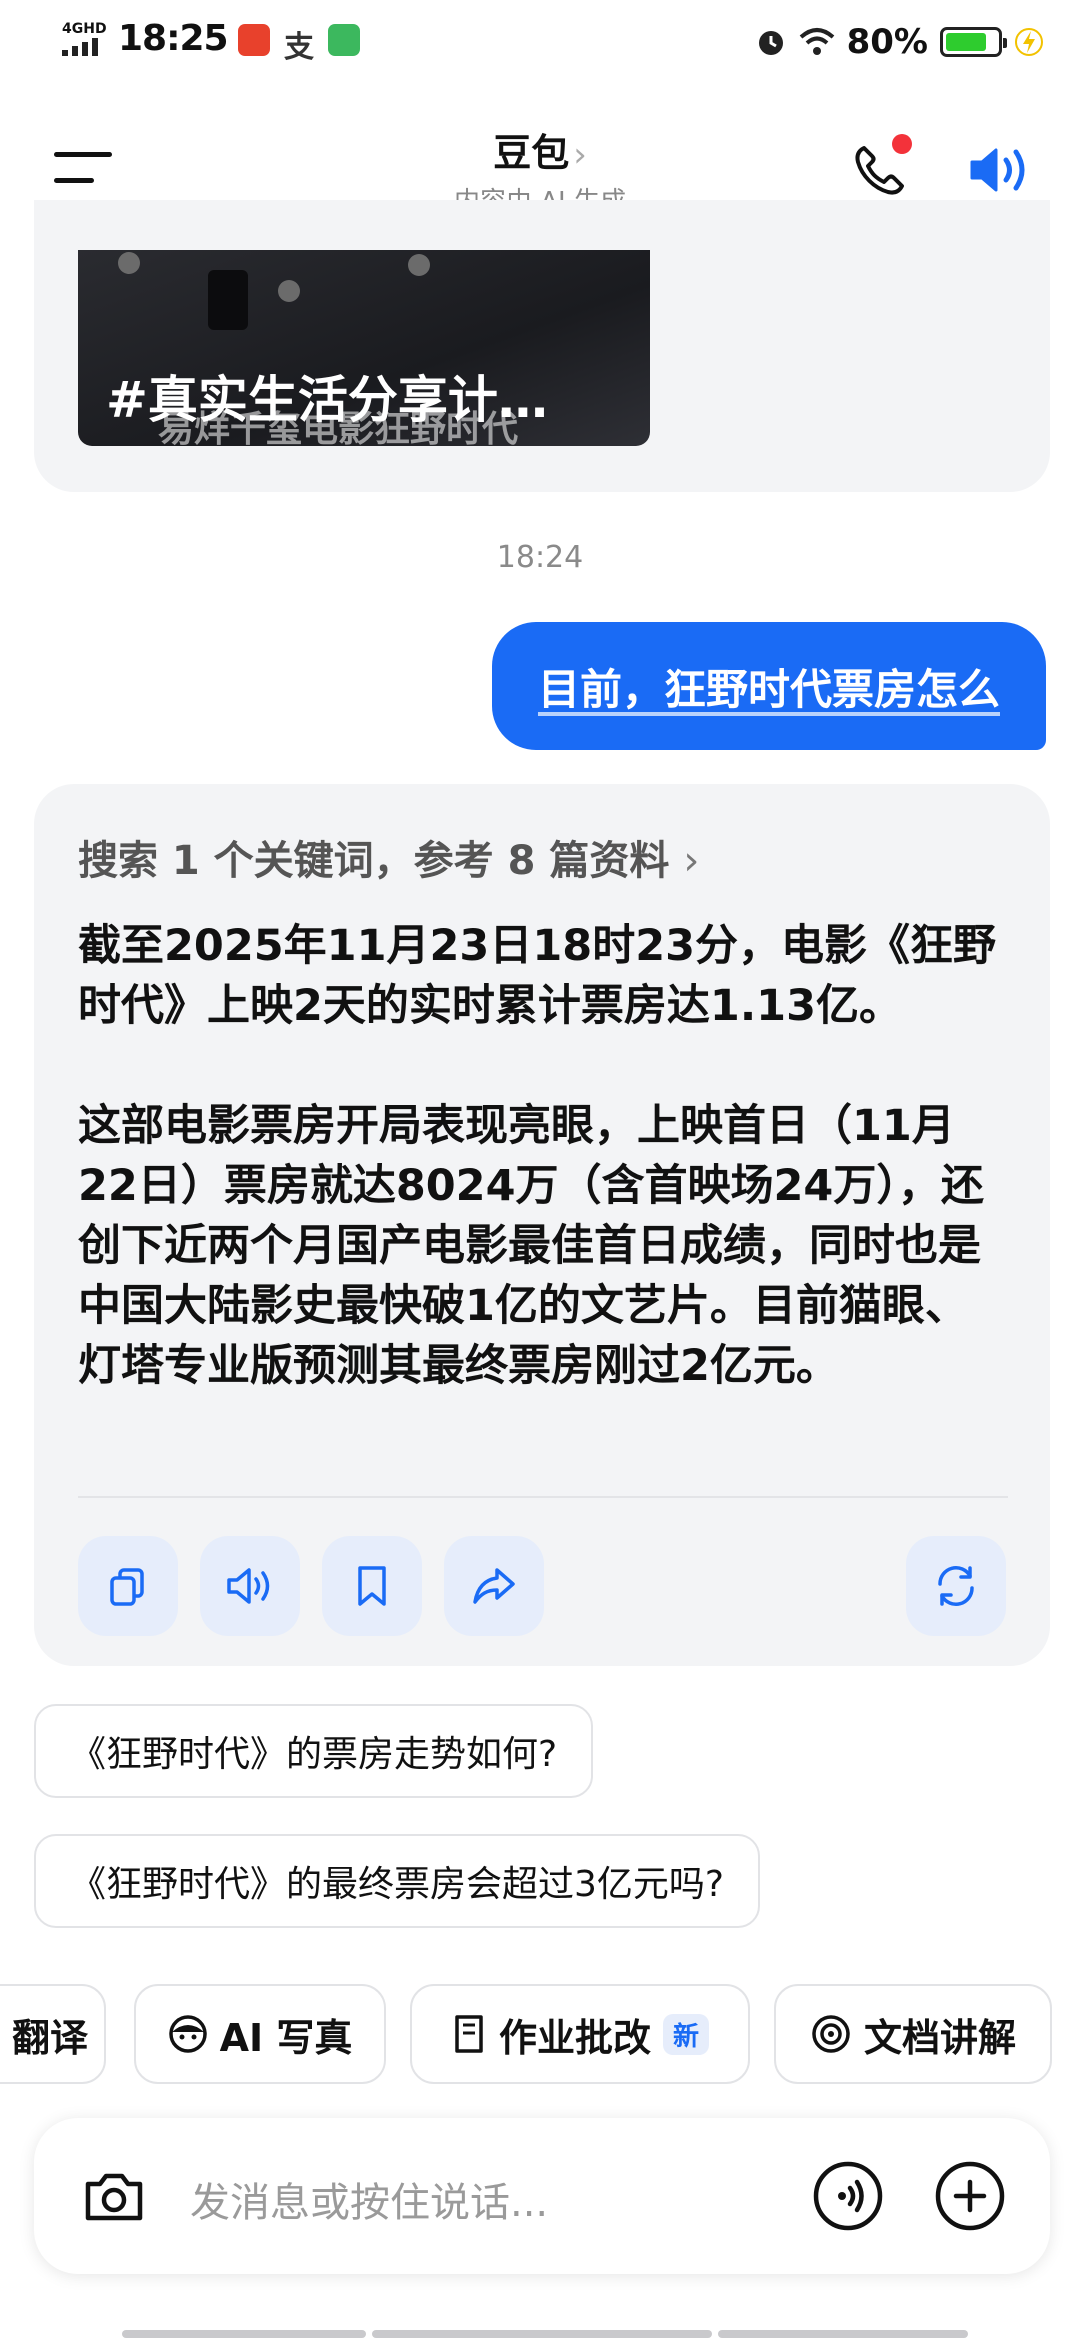 The width and height of the screenshot is (1080, 2340). Describe the element at coordinates (397, 1881) in the screenshot. I see `suggested-question: 《狂野时代》的最终票房会超过3亿元吗?` at that location.